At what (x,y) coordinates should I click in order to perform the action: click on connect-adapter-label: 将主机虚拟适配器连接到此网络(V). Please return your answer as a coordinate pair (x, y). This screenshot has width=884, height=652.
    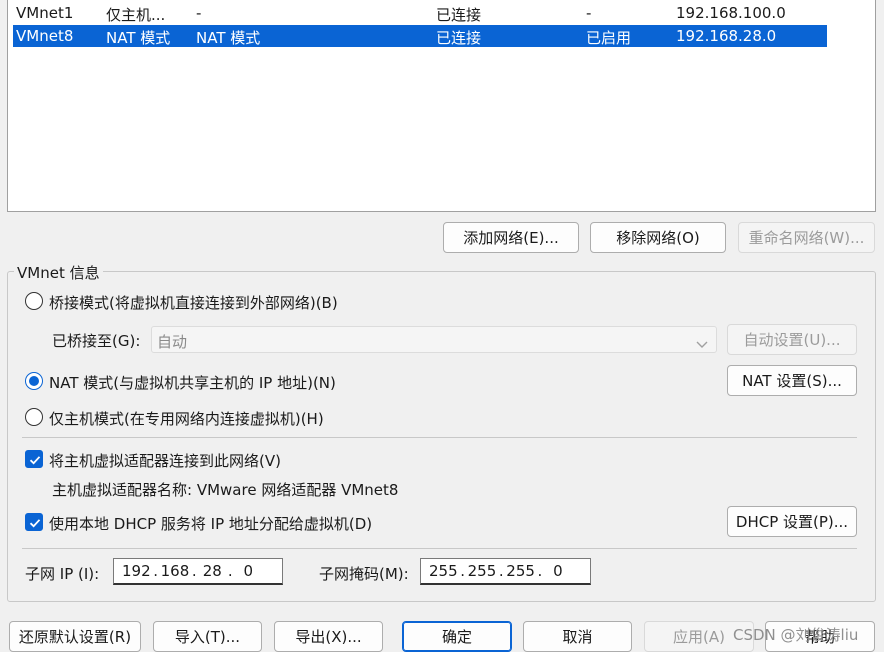
    Looking at the image, I should click on (165, 460).